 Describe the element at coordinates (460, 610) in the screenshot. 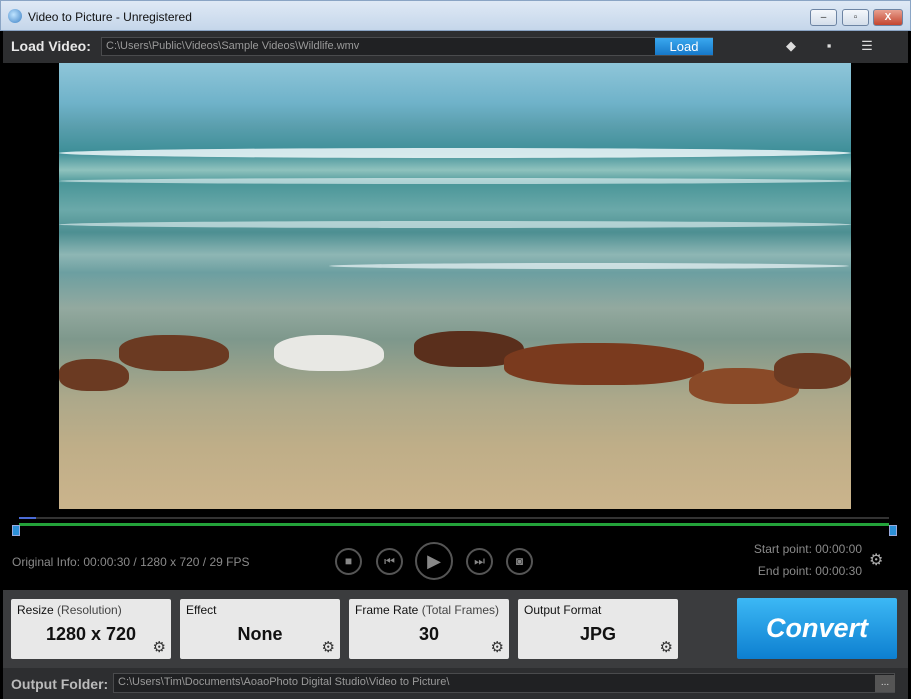

I see `card-subtitle: (Total Frames)` at that location.